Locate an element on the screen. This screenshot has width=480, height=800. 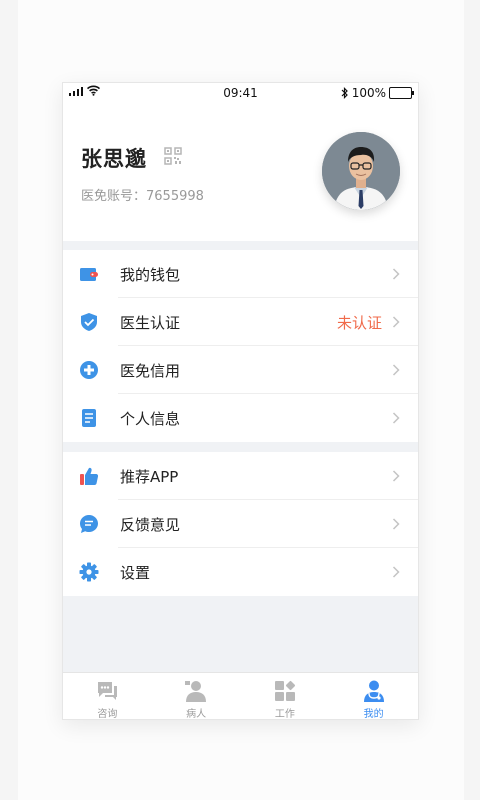
doctor-portrait is located at coordinates (361, 171).